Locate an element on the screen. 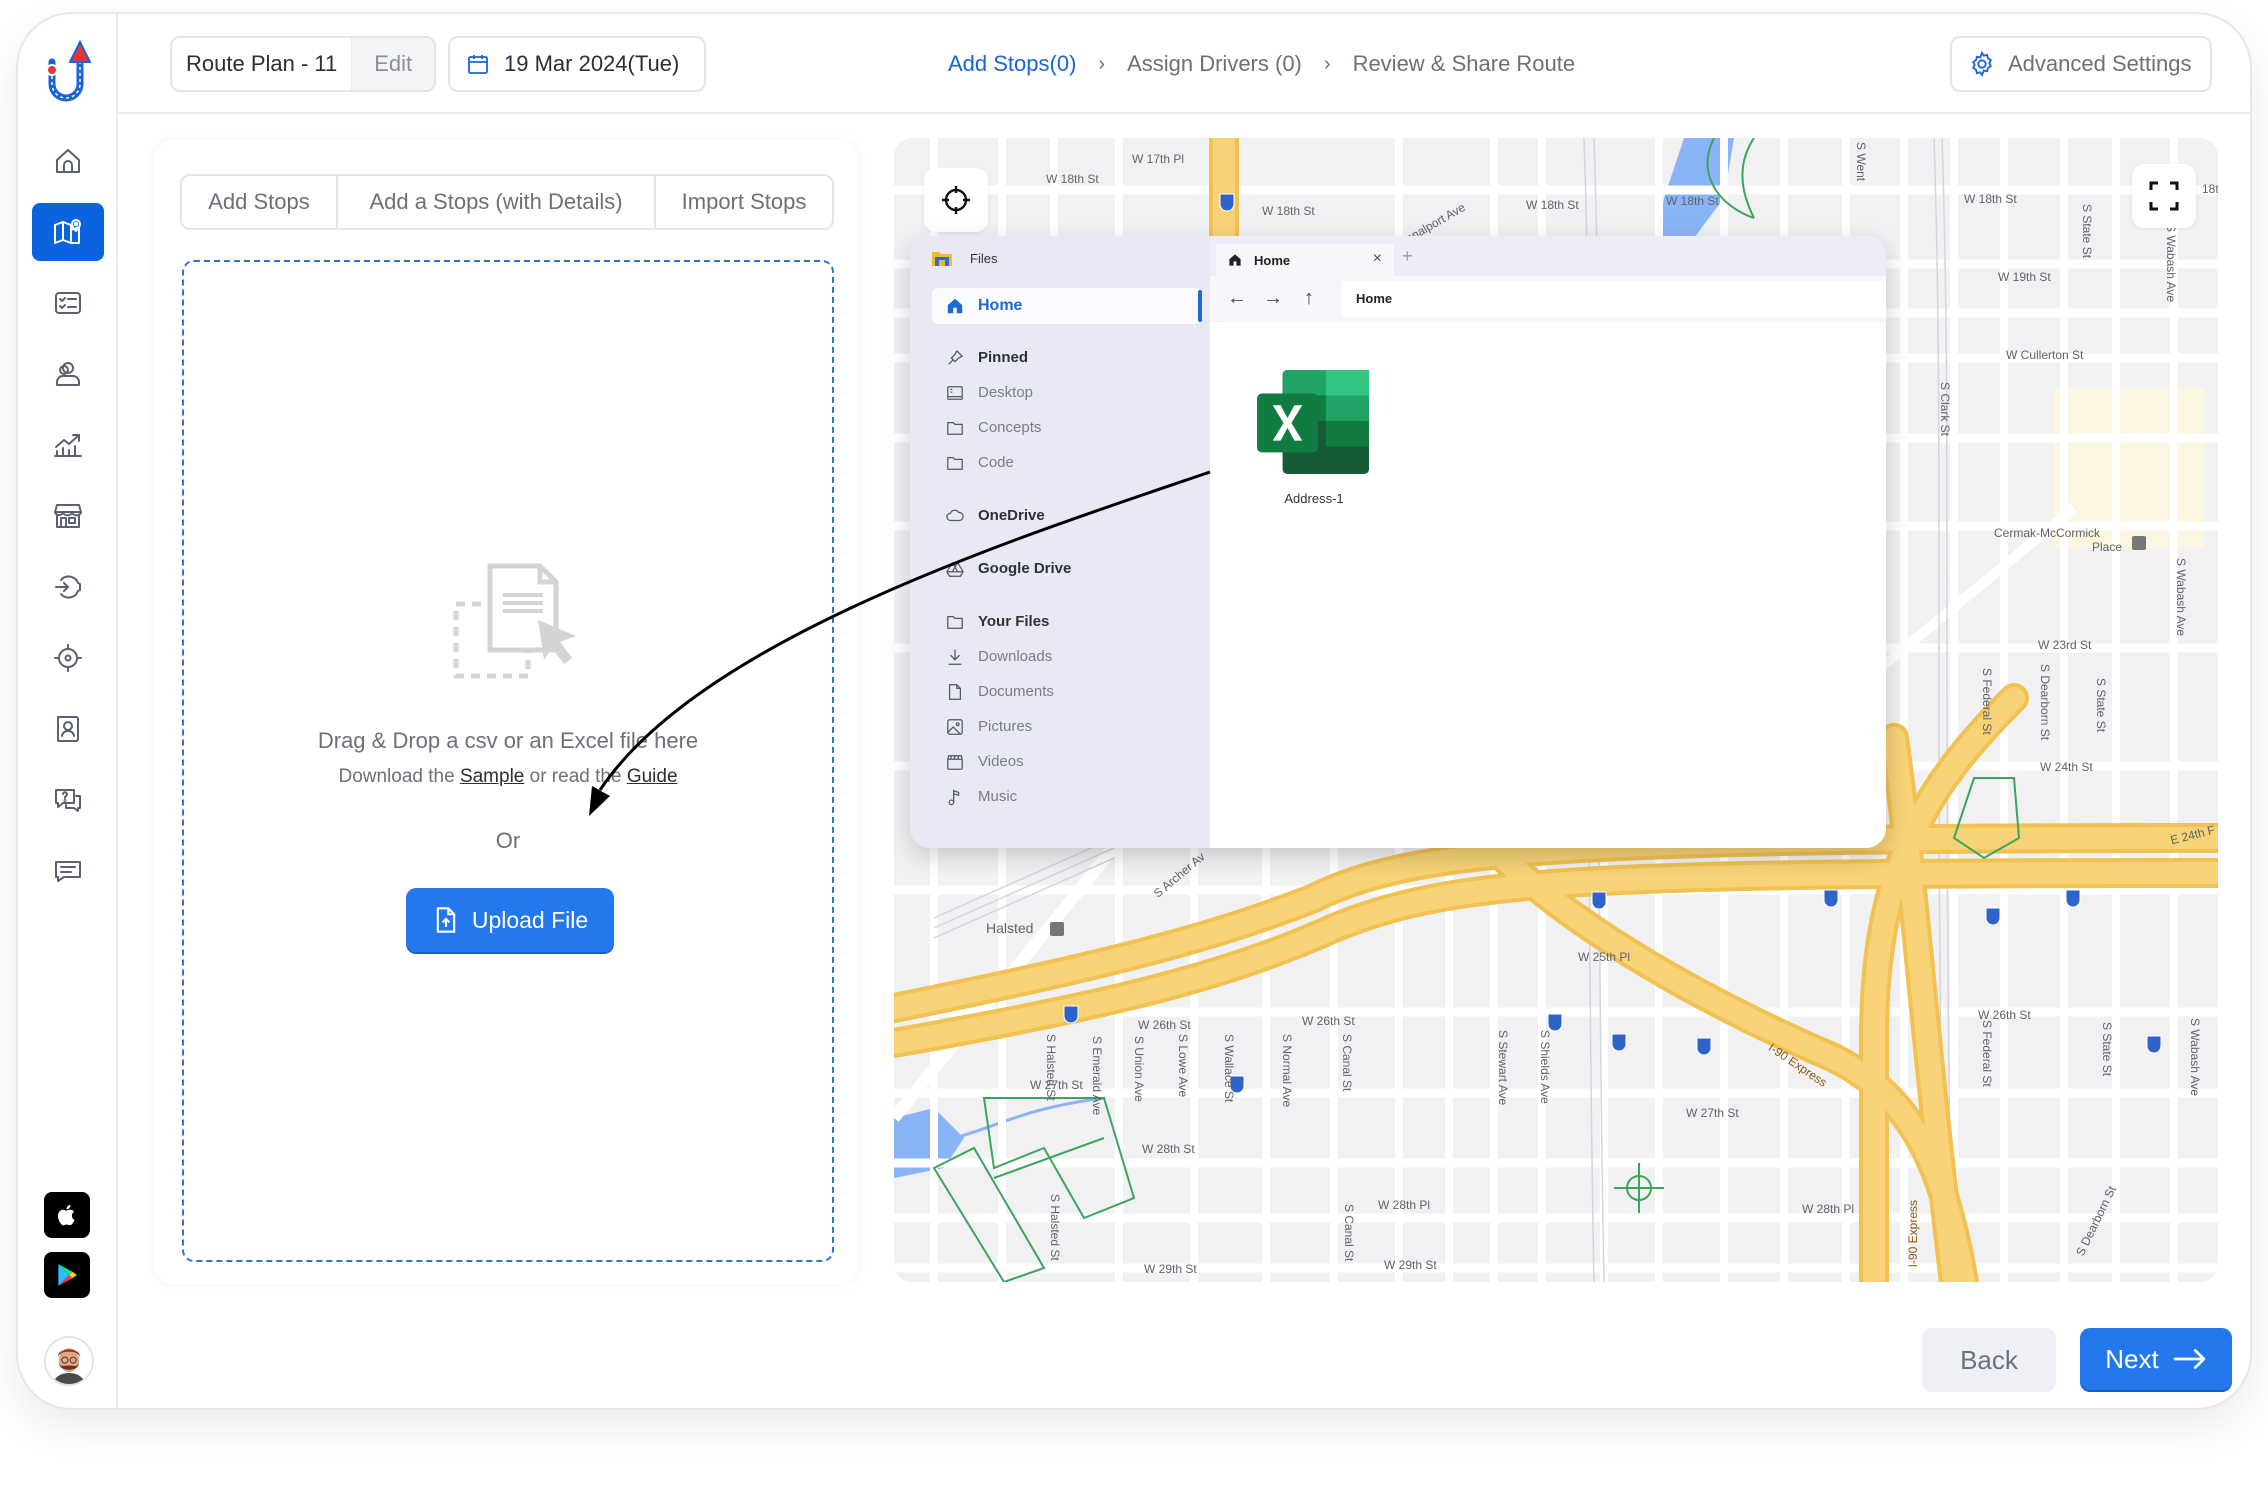 The image size is (2268, 1491). sidebar is located at coordinates (68, 711).